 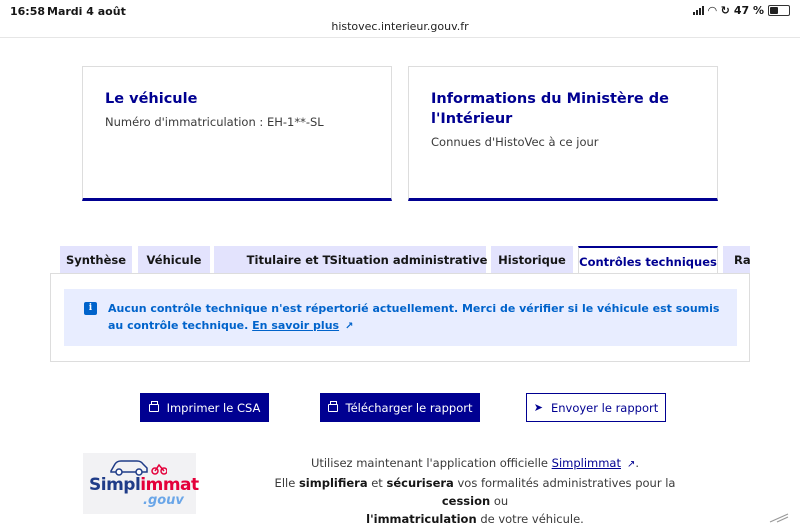 I want to click on simplimmat-link-label: Simplimmat, so click(x=586, y=463).